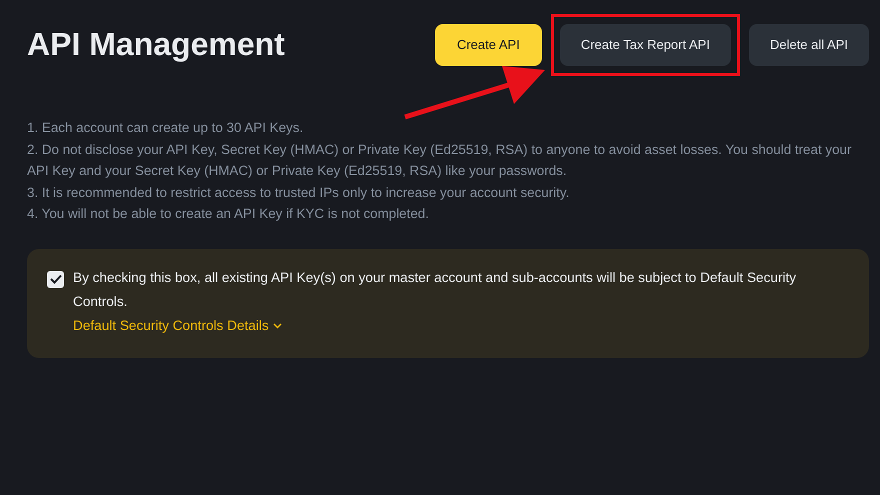  I want to click on details-link: Default Security Controls Details, so click(461, 326).